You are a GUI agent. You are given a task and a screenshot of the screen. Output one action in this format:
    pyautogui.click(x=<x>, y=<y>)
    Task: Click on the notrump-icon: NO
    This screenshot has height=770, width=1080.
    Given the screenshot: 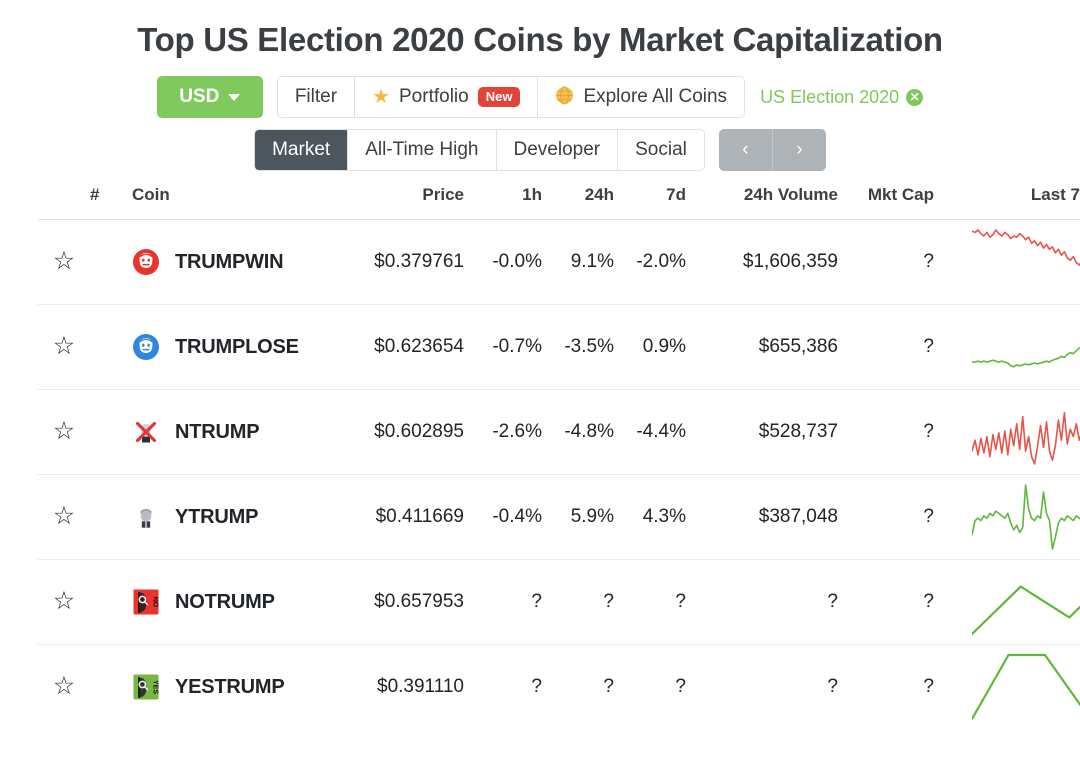 What is the action you would take?
    pyautogui.click(x=146, y=602)
    